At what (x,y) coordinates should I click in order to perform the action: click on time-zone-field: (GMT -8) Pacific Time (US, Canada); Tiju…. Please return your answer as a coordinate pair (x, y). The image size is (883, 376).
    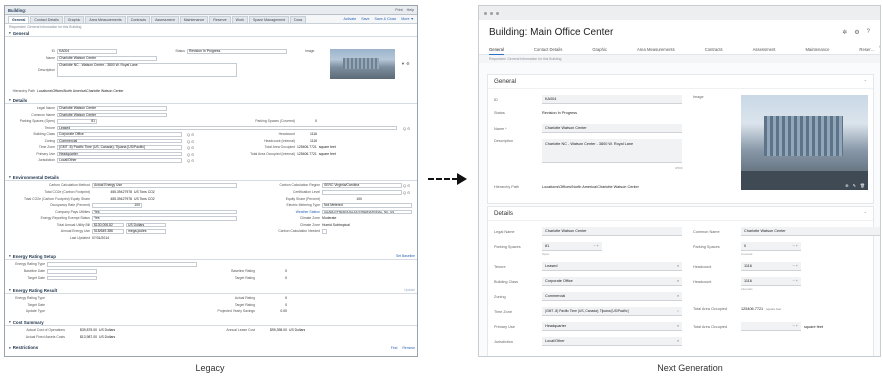
    Looking at the image, I should click on (612, 311).